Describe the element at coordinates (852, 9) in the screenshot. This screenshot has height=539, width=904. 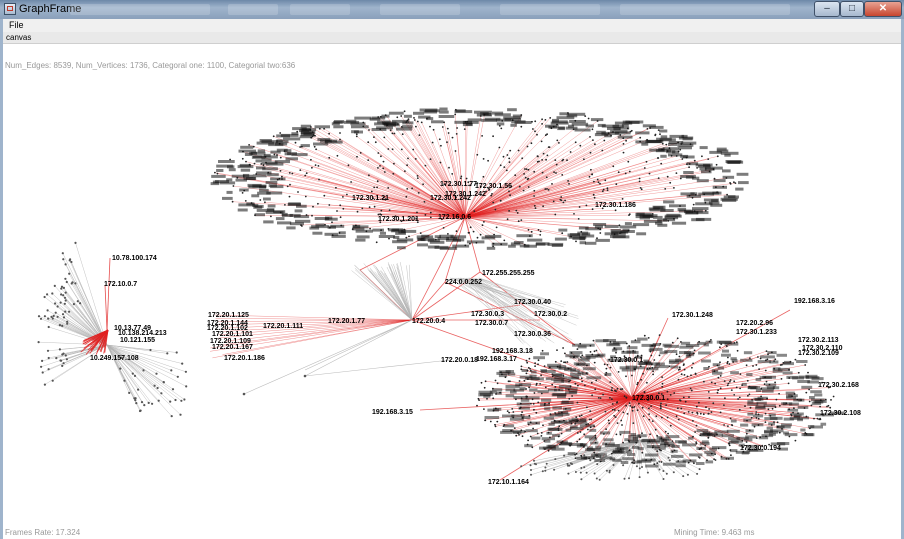
I see `maximize-button: □` at that location.